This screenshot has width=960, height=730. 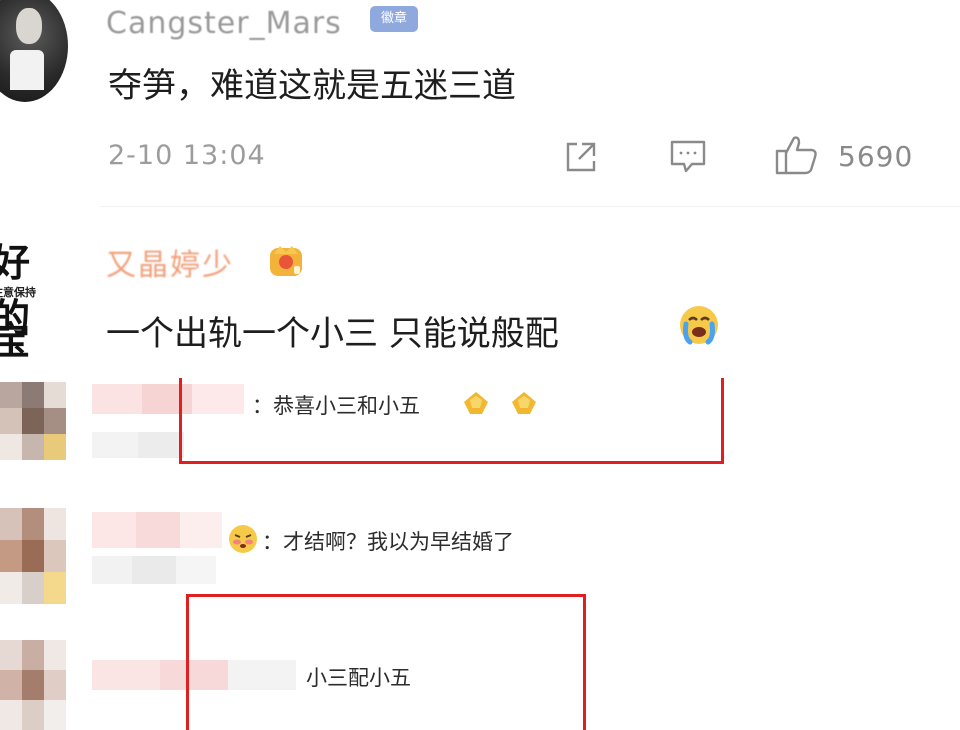 I want to click on username: Cangster_Mars, so click(x=224, y=23).